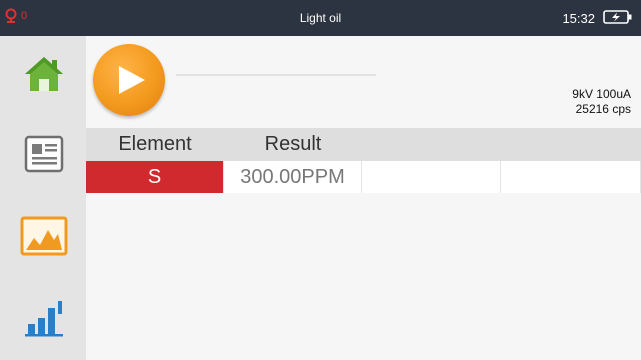 The height and width of the screenshot is (360, 641). I want to click on home-icon, so click(44, 74).